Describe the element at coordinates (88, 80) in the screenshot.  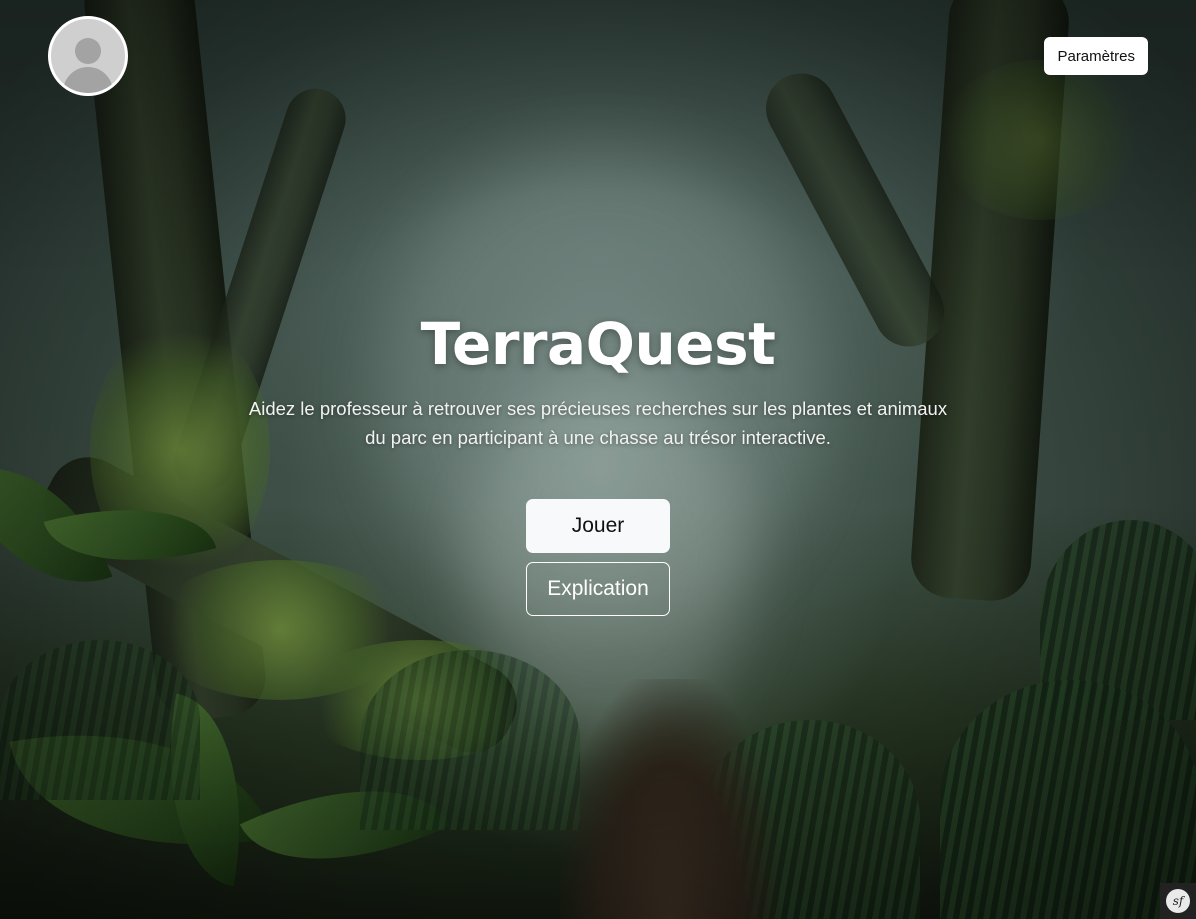
I see `avatar-shoulders-shape` at that location.